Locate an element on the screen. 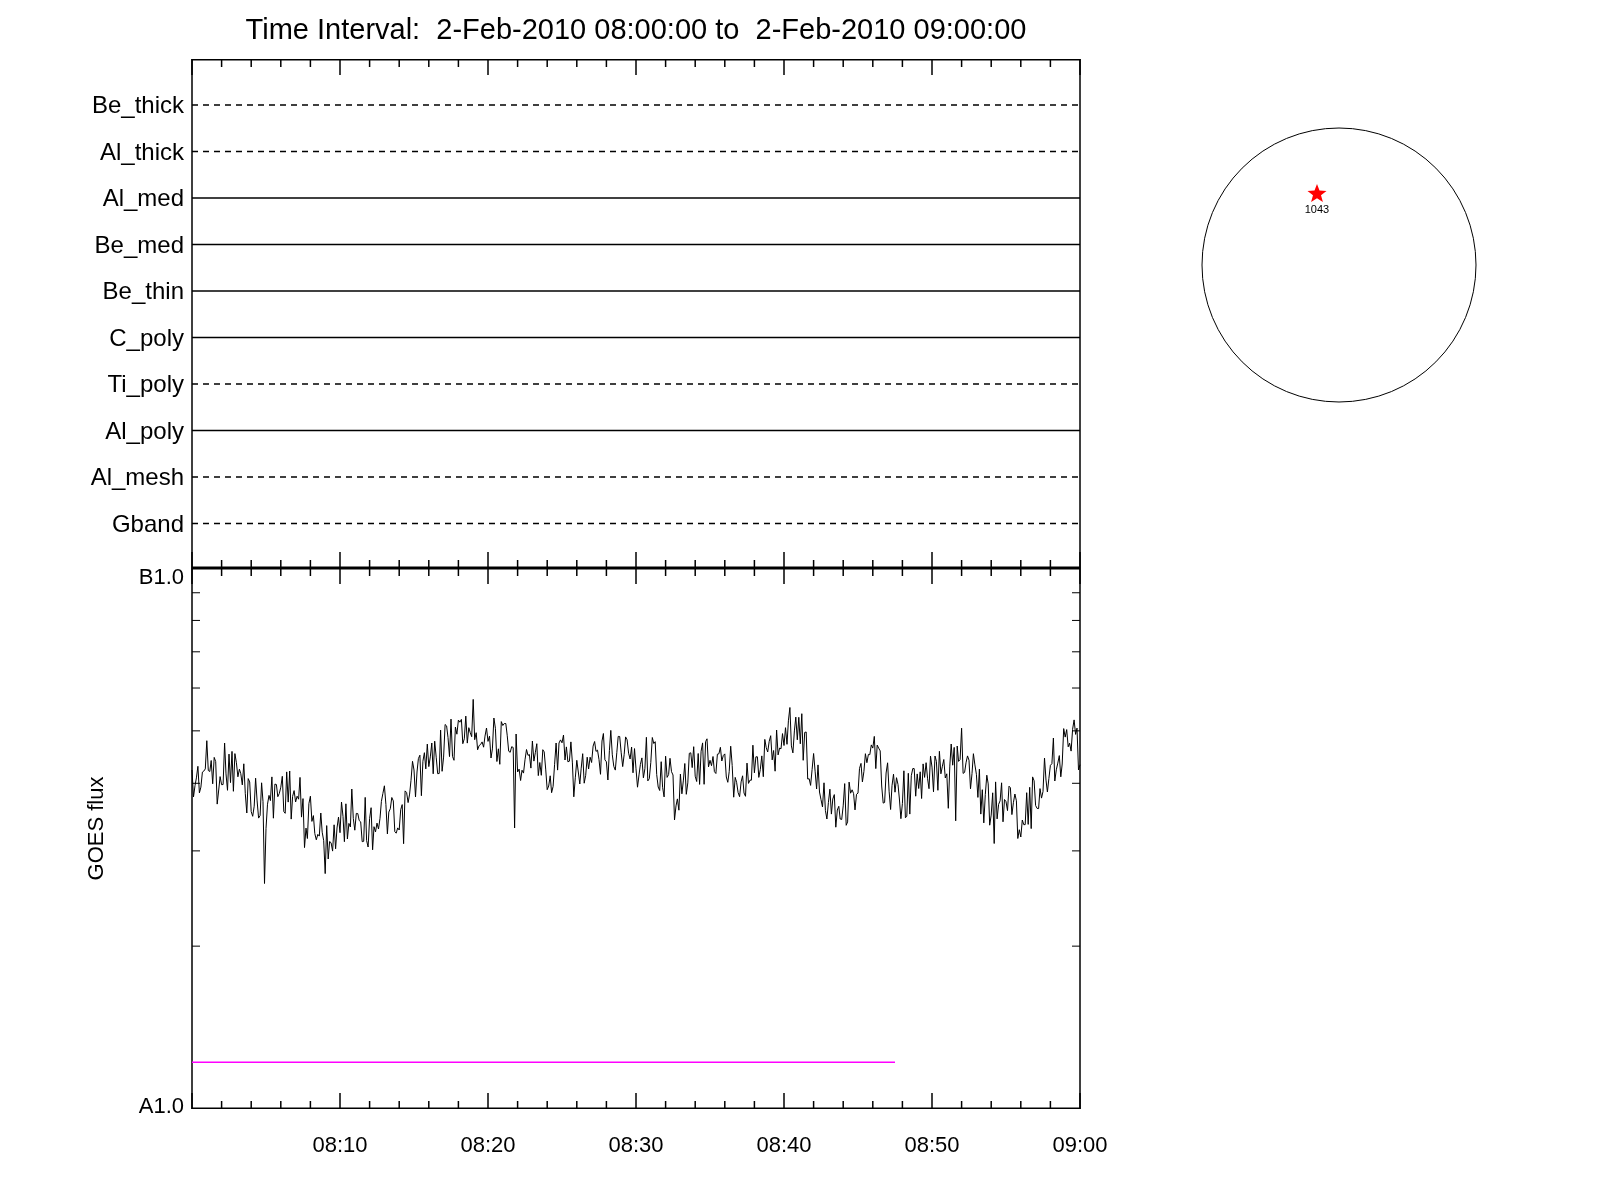  filter-label: Be_med is located at coordinates (139, 244).